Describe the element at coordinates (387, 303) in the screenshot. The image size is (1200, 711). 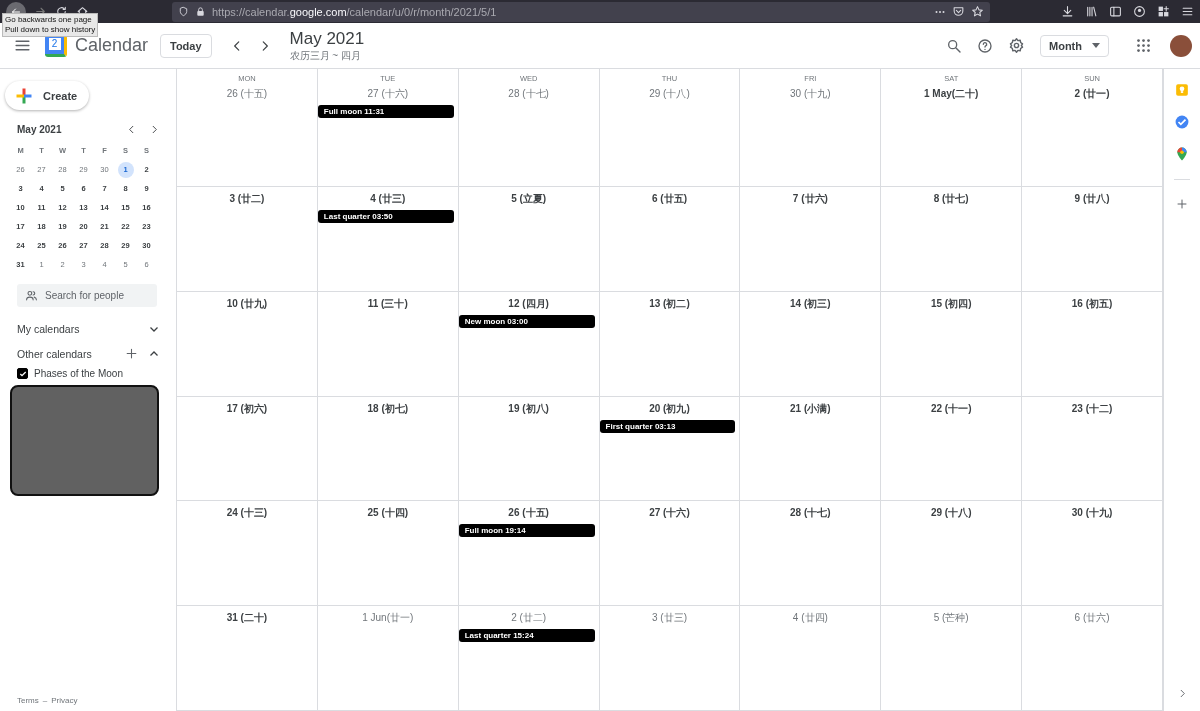
I see `date-label: 11 (三十)` at that location.